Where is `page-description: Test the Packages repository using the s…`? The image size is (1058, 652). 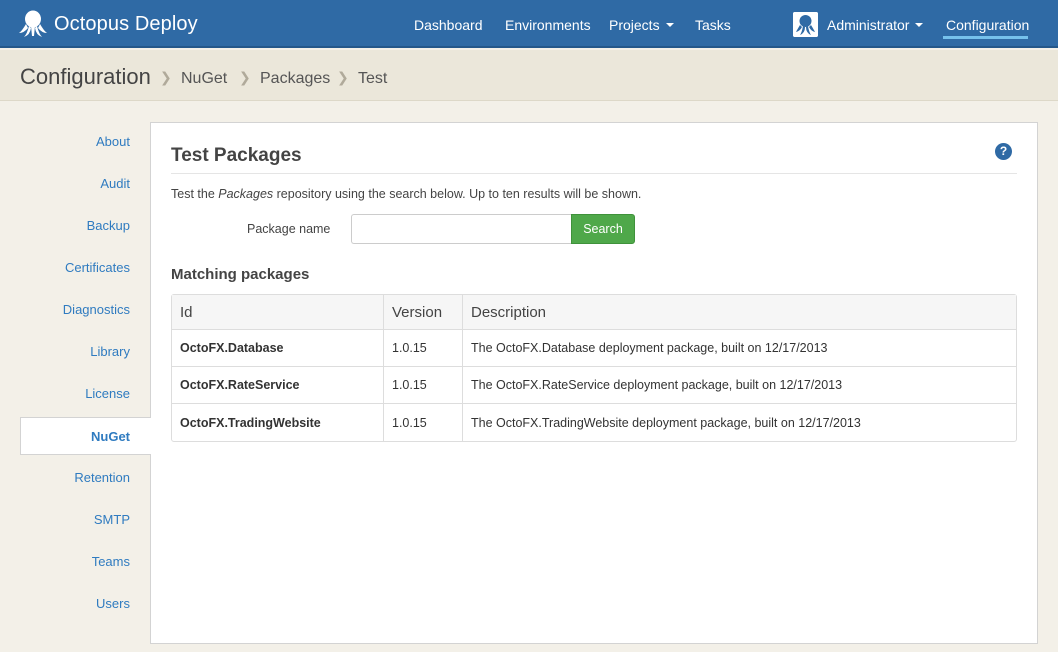
page-description: Test the Packages repository using the s… is located at coordinates (406, 194).